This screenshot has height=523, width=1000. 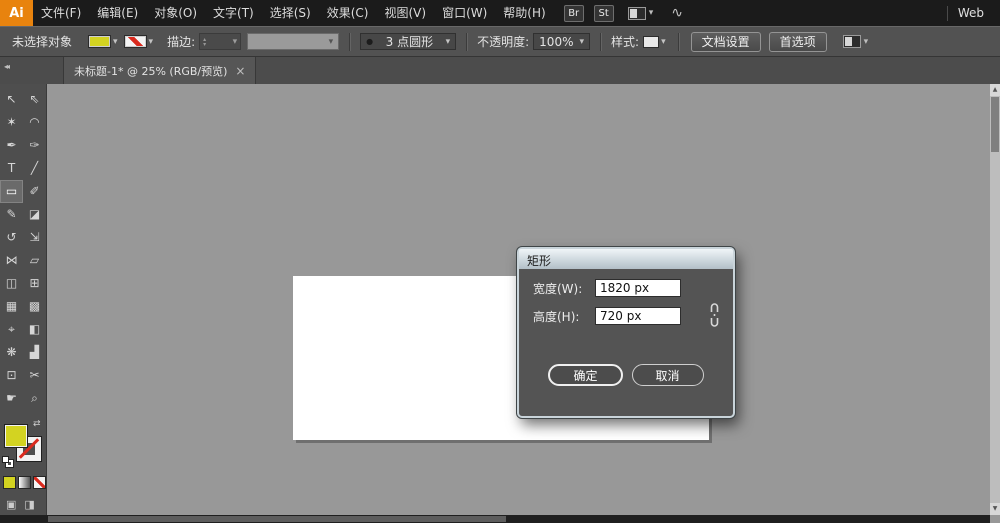 What do you see at coordinates (34, 283) in the screenshot?
I see `perspective-grid-tool: ⊞` at bounding box center [34, 283].